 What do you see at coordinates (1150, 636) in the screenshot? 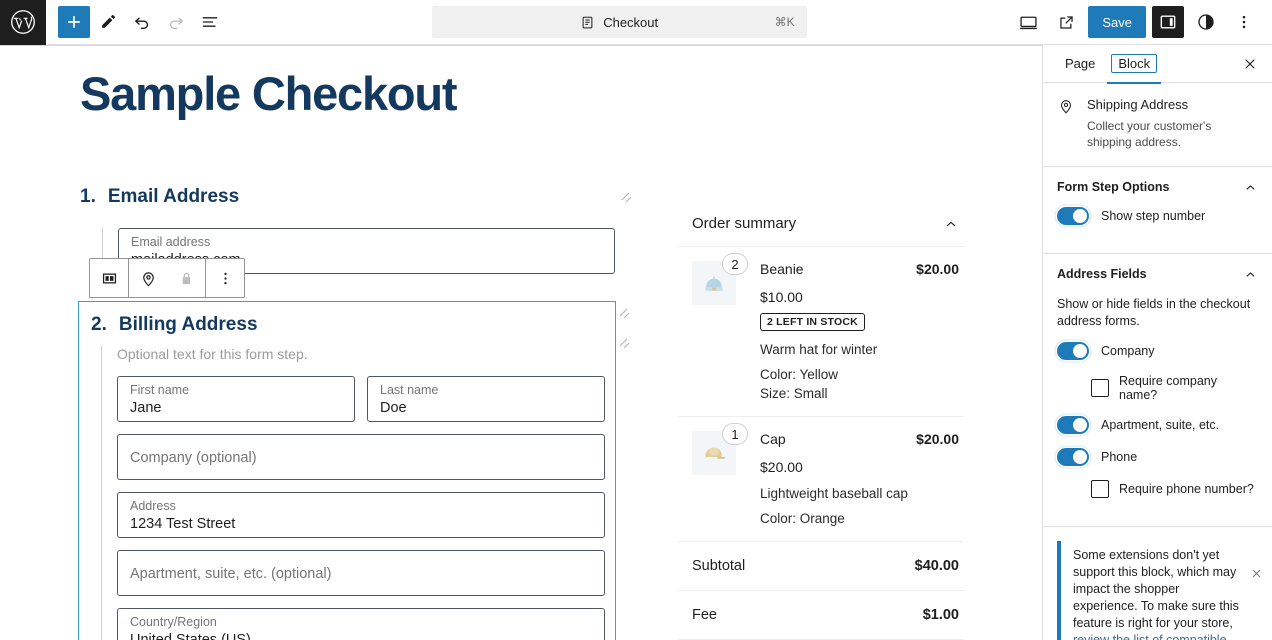
I see `compatible-extensions-link: review the list of compatible extensions` at bounding box center [1150, 636].